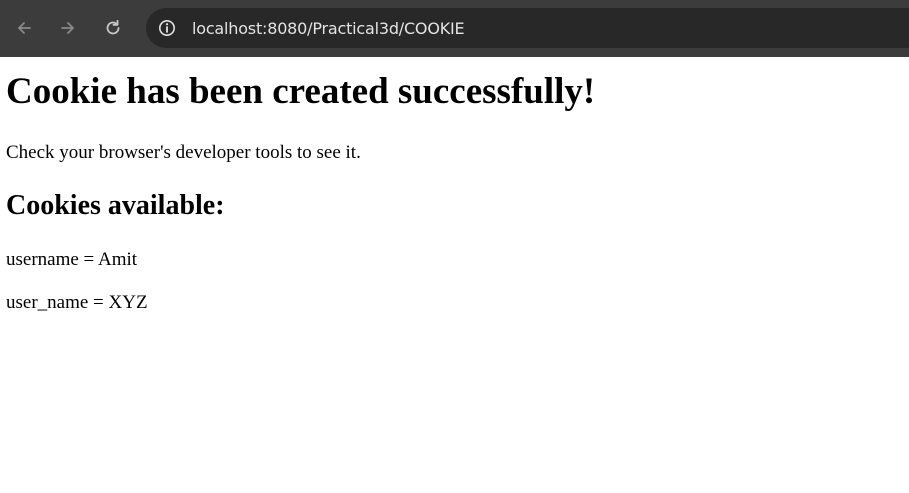 Image resolution: width=909 pixels, height=493 pixels. I want to click on arrow-right-icon, so click(68, 28).